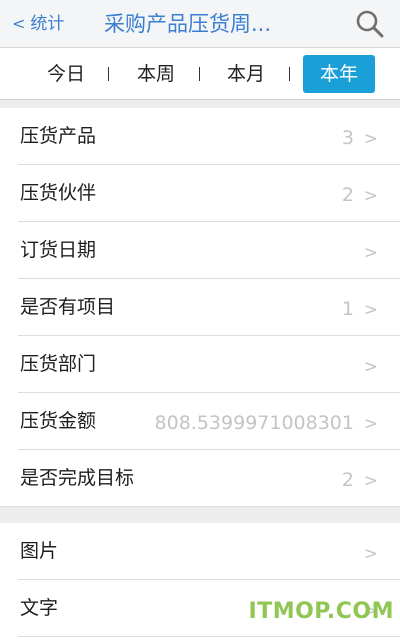 The width and height of the screenshot is (400, 640). Describe the element at coordinates (47, 24) in the screenshot. I see `back-button-label: 统计` at that location.